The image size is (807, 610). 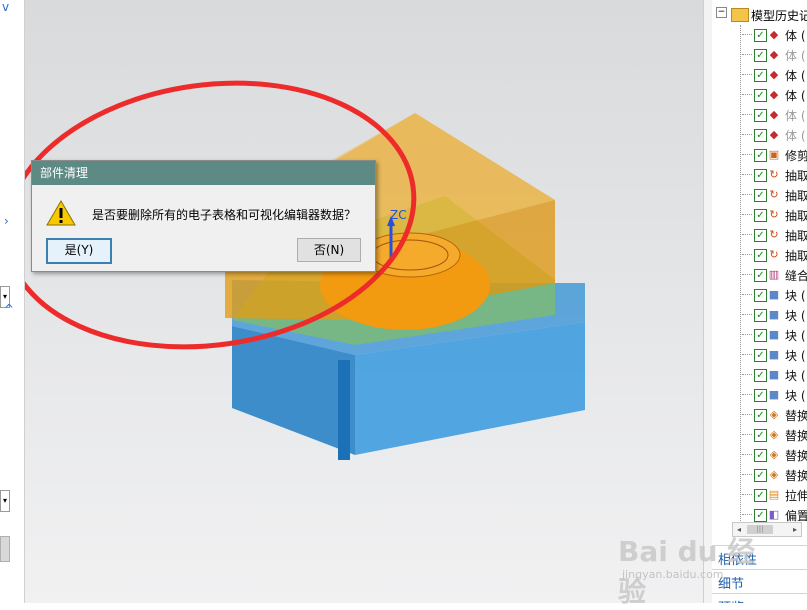 What do you see at coordinates (740, 15) in the screenshot?
I see `folder-icon` at bounding box center [740, 15].